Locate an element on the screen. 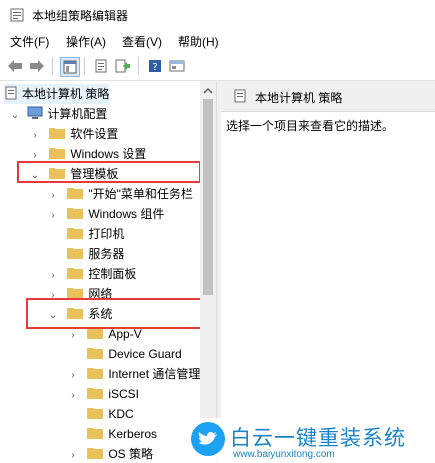 The height and width of the screenshot is (463, 435). tree-item-os-policy: › OS 策略 is located at coordinates (110, 453).